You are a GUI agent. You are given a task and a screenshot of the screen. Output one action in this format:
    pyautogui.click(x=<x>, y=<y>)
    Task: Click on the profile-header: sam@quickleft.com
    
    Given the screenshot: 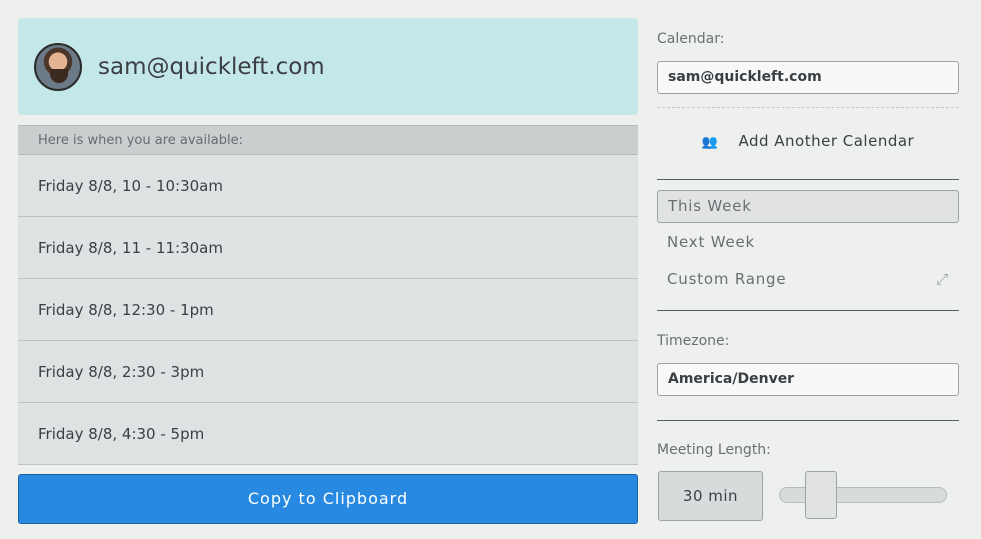 What is the action you would take?
    pyautogui.click(x=328, y=66)
    